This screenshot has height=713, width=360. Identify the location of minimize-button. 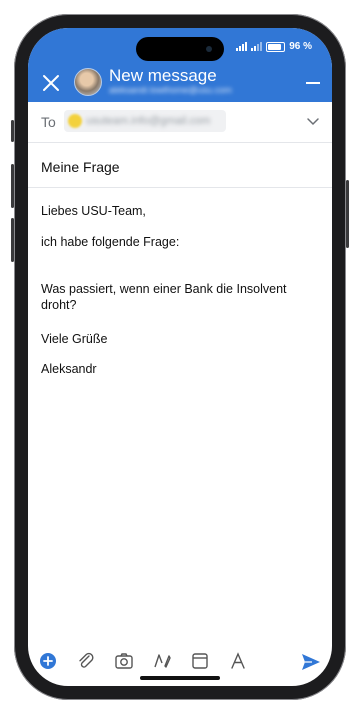
(313, 83).